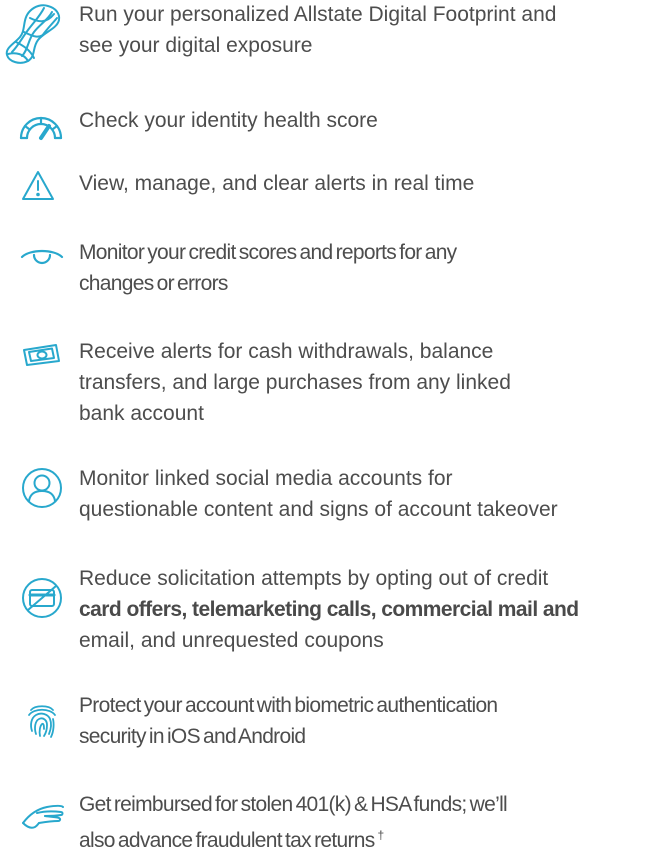  I want to click on feature-text-line: bank account, so click(141, 413).